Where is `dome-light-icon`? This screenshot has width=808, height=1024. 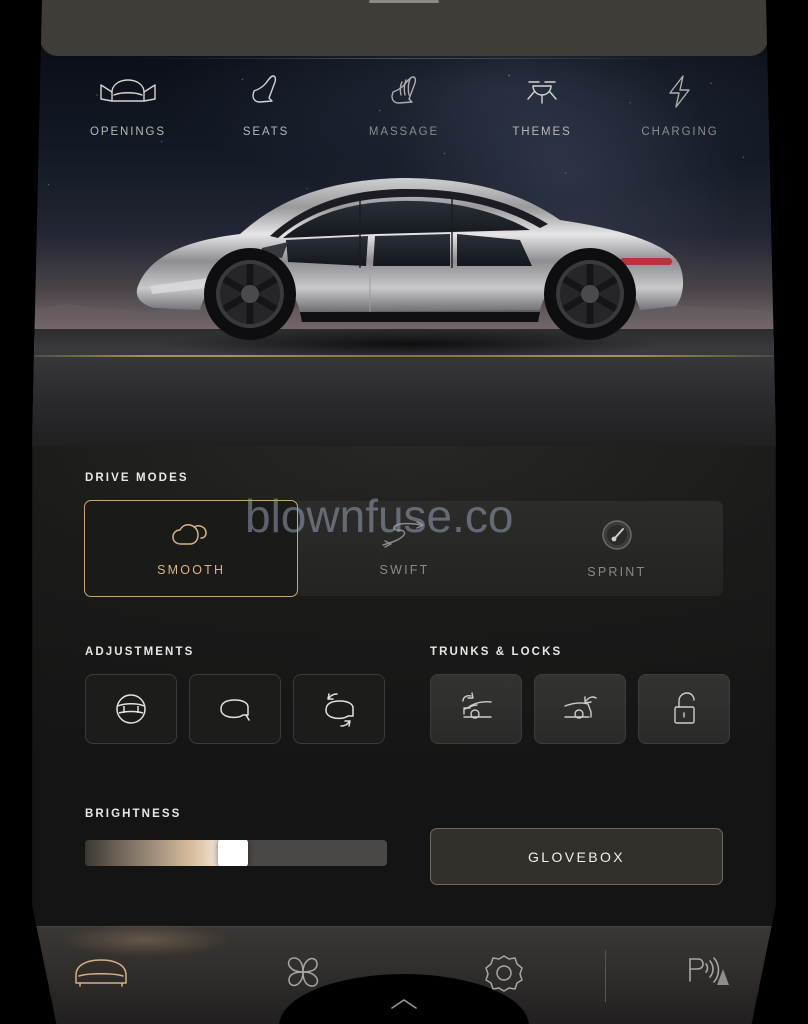
dome-light-icon is located at coordinates (542, 92).